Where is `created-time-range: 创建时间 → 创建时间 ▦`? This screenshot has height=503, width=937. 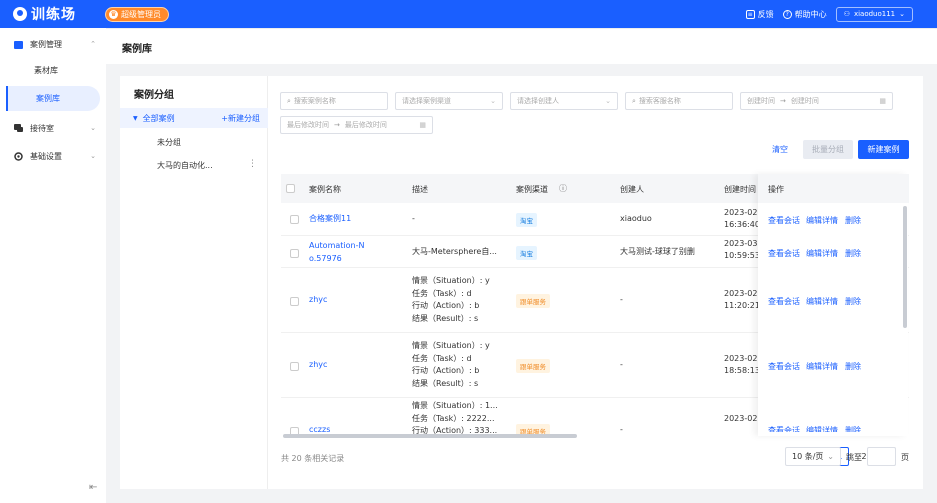
created-time-range: 创建时间 → 创建时间 ▦ is located at coordinates (816, 101).